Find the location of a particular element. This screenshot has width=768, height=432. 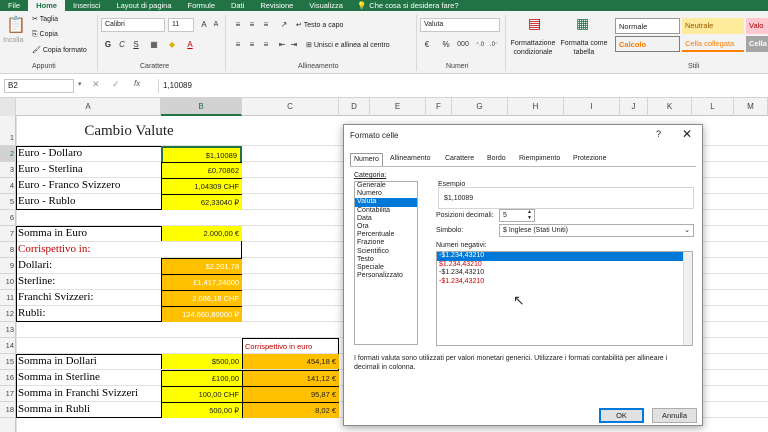

cancel-button: Annulla is located at coordinates (674, 415).